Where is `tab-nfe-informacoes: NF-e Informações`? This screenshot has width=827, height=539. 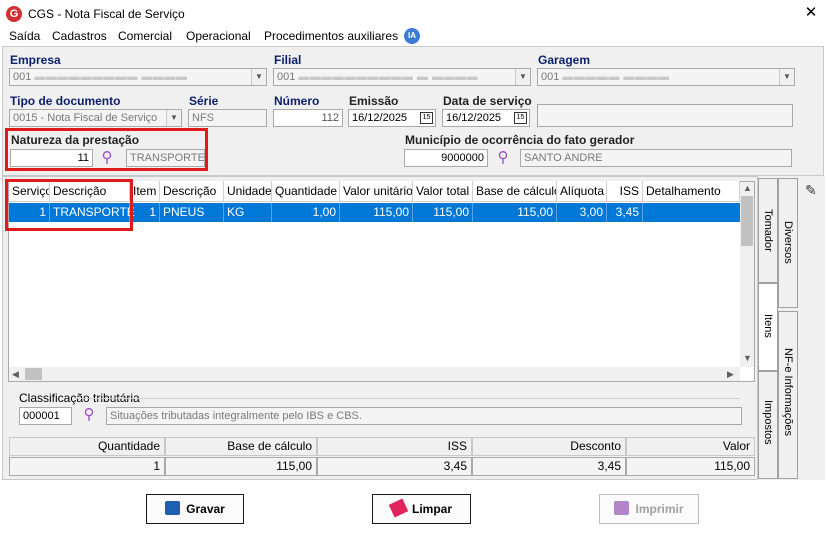
tab-nfe-informacoes: NF-e Informações is located at coordinates (788, 395).